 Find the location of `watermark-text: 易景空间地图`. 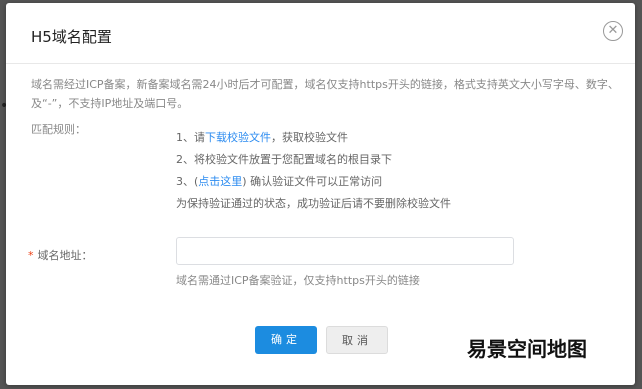

watermark-text: 易景空间地图 is located at coordinates (527, 349).